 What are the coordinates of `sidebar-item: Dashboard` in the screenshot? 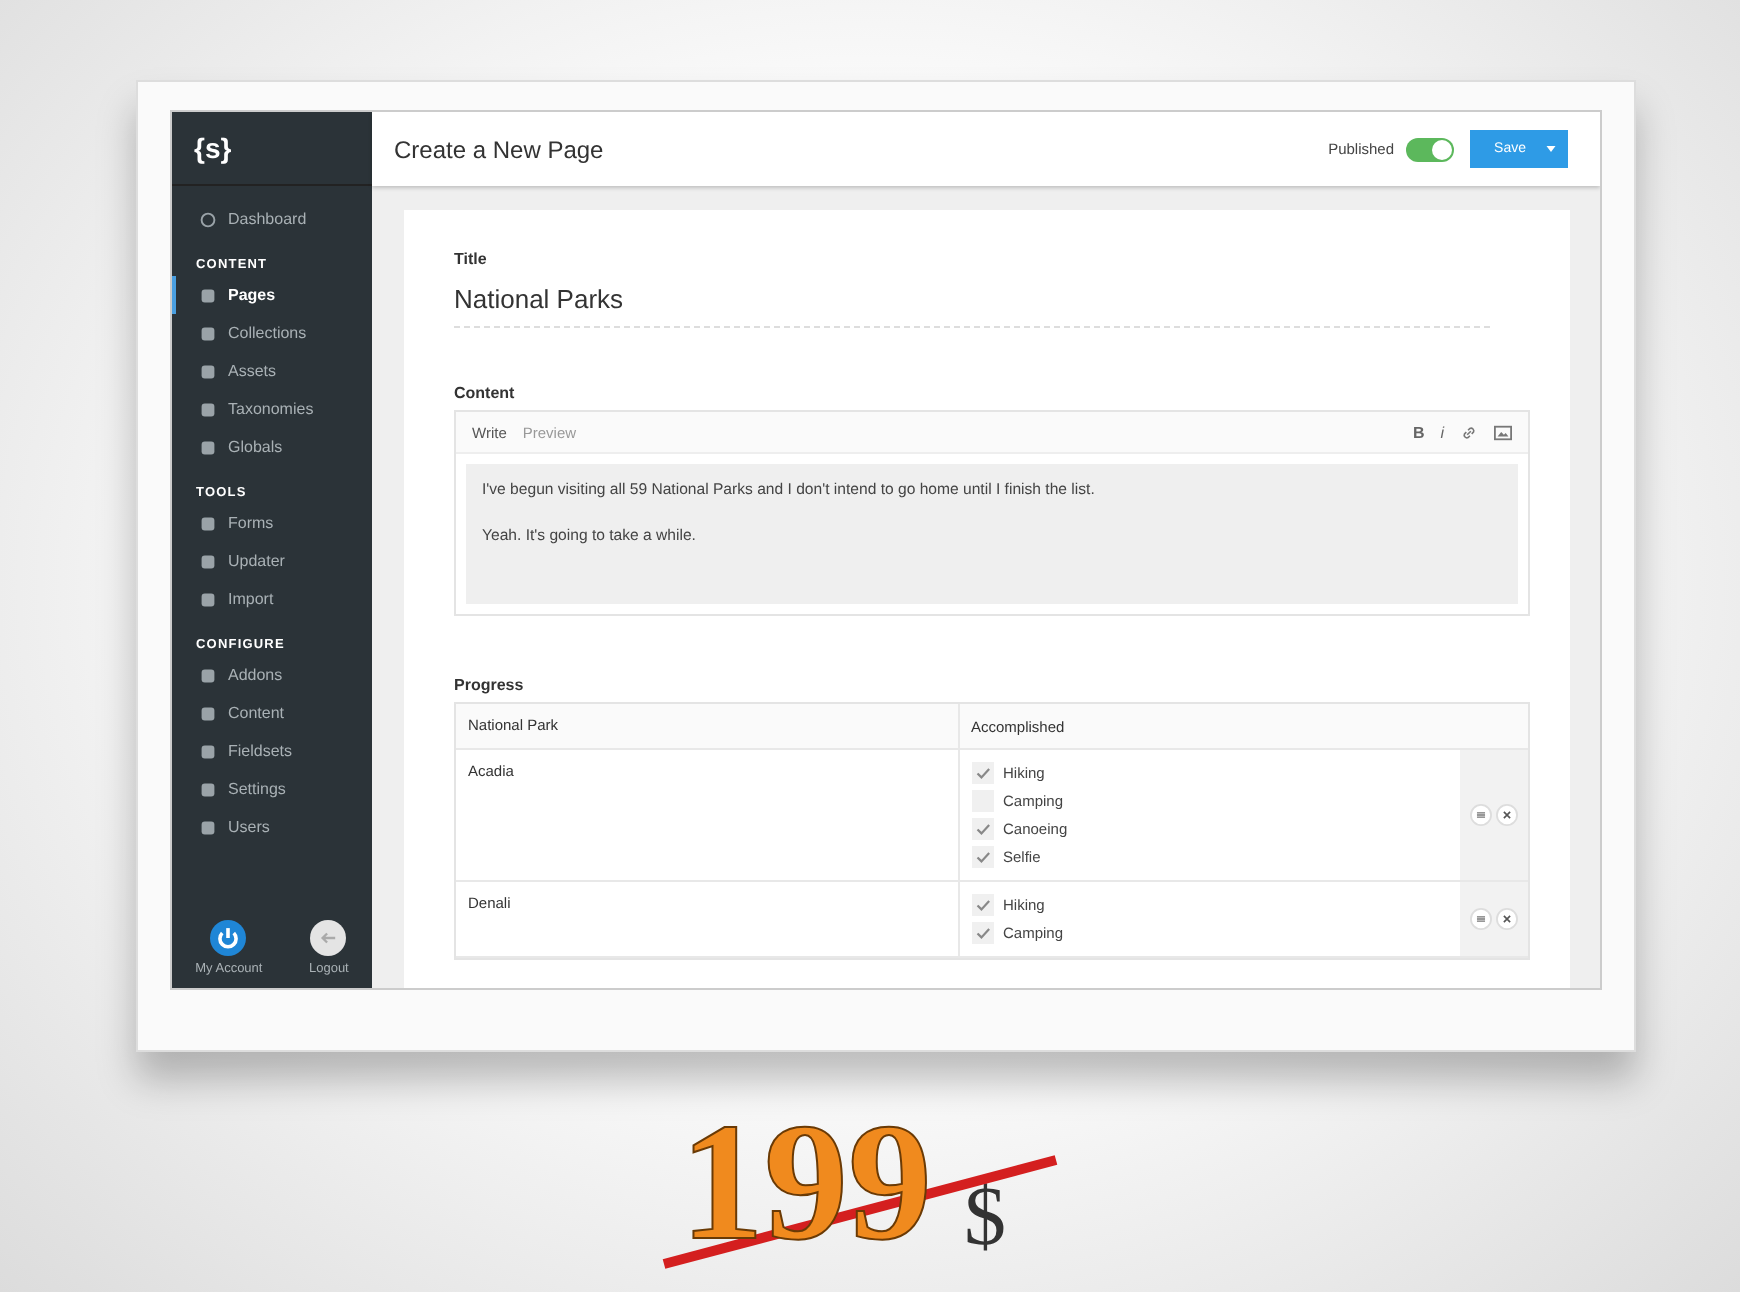 It's located at (272, 219).